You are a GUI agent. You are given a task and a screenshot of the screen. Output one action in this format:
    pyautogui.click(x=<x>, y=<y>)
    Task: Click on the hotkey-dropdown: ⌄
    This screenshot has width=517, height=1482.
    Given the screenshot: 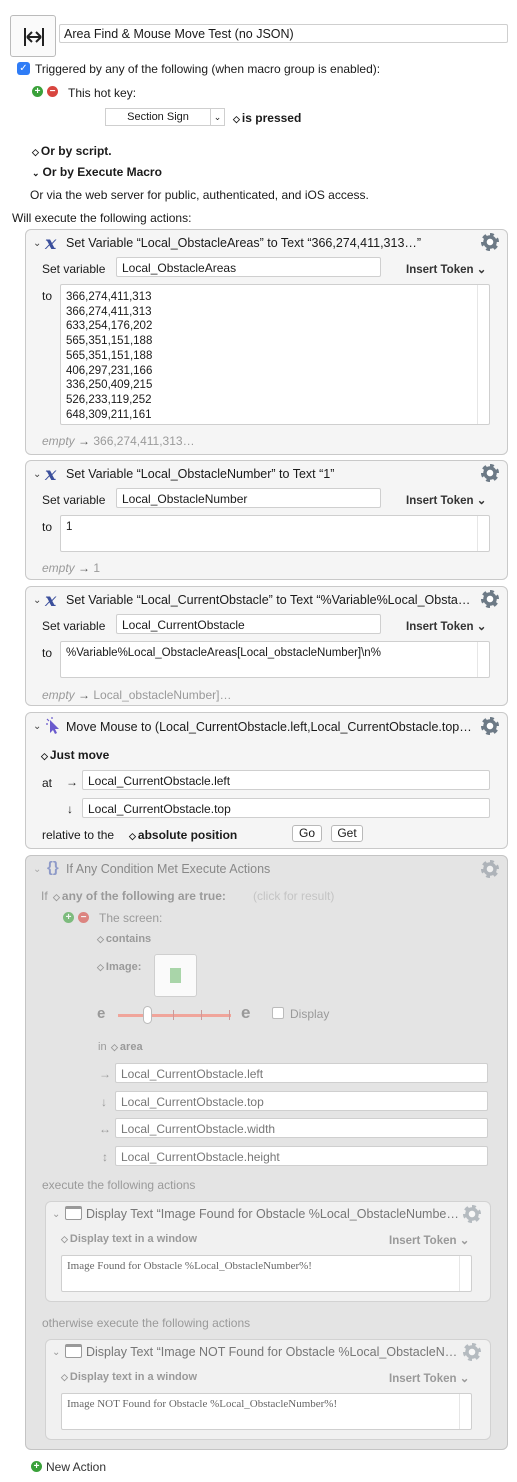 What is the action you would take?
    pyautogui.click(x=218, y=117)
    